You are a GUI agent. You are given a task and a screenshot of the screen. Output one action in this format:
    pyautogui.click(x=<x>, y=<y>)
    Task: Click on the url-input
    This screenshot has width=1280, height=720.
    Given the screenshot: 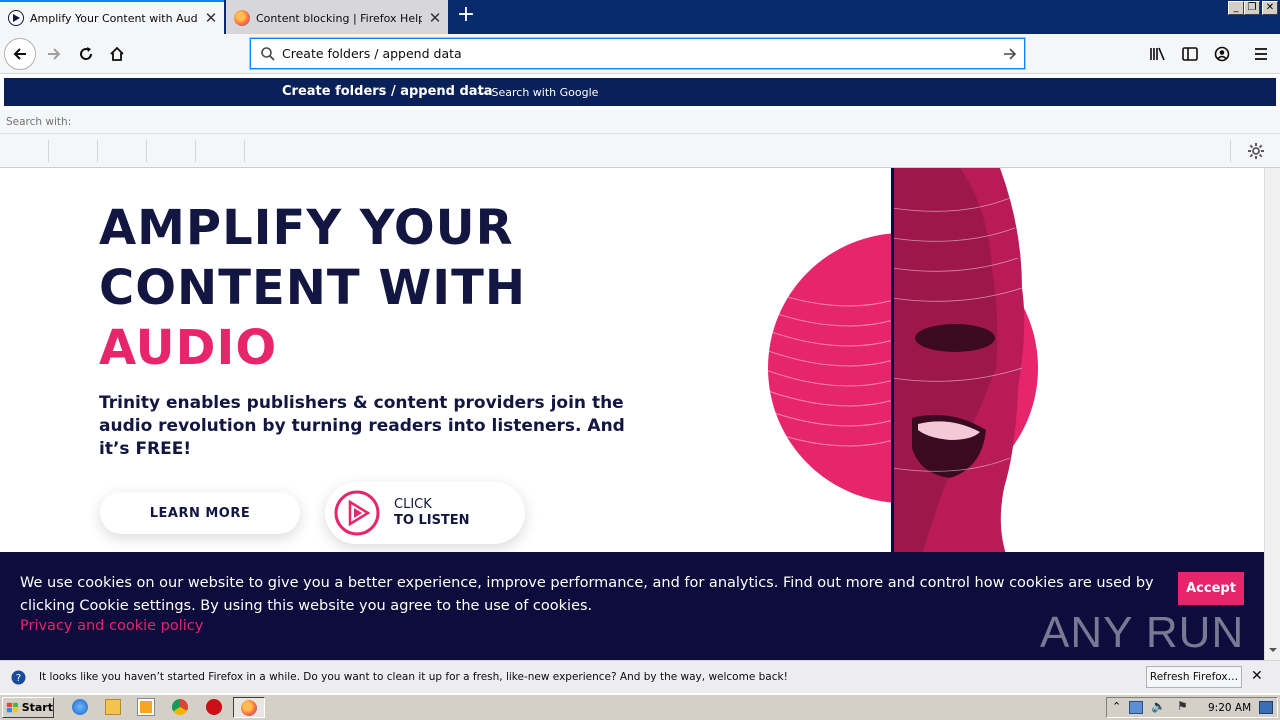 What is the action you would take?
    pyautogui.click(x=642, y=53)
    